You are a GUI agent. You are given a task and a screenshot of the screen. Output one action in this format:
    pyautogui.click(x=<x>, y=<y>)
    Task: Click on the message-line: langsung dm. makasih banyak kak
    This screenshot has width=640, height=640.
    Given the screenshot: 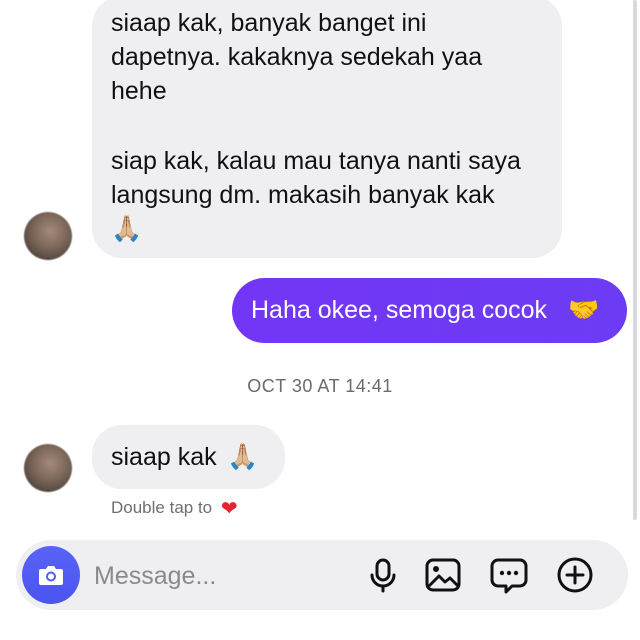 What is the action you would take?
    pyautogui.click(x=303, y=195)
    